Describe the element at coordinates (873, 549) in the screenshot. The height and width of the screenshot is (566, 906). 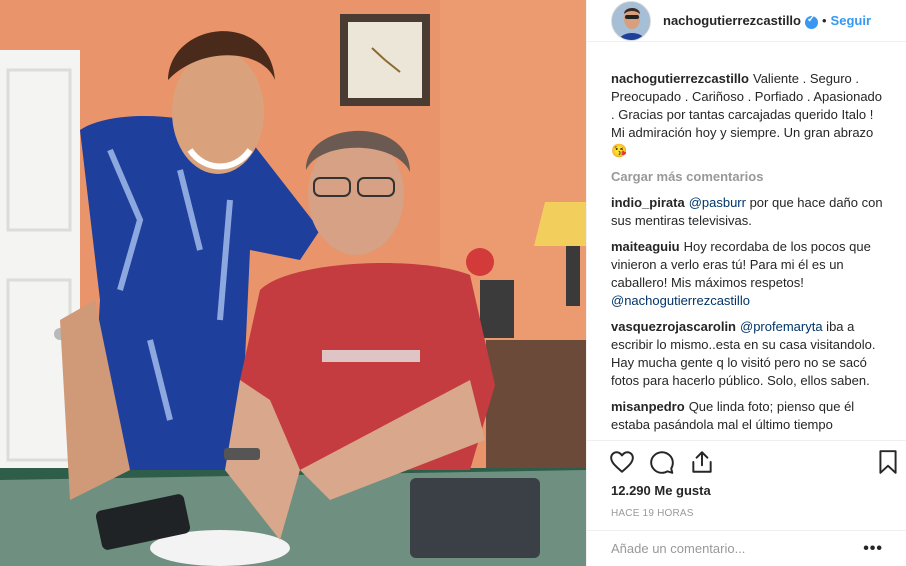
I see `more-options-button: •••` at that location.